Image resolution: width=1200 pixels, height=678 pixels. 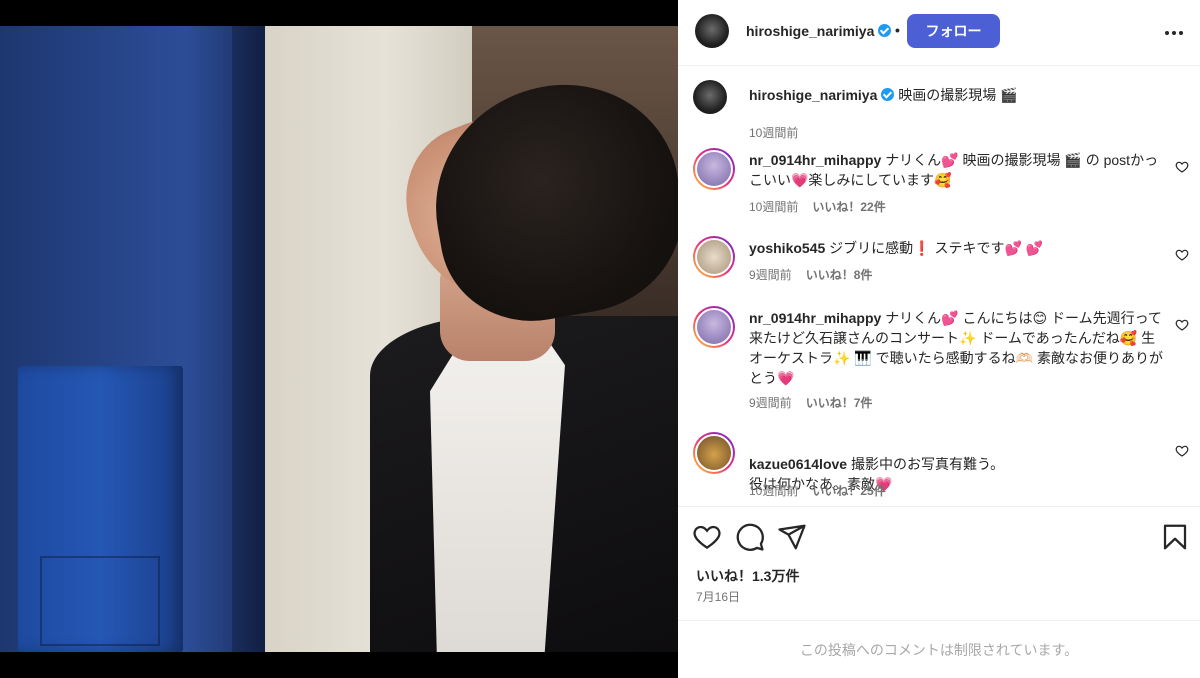 I want to click on comment-meta: 10週間前 いいね！22件, so click(x=817, y=207).